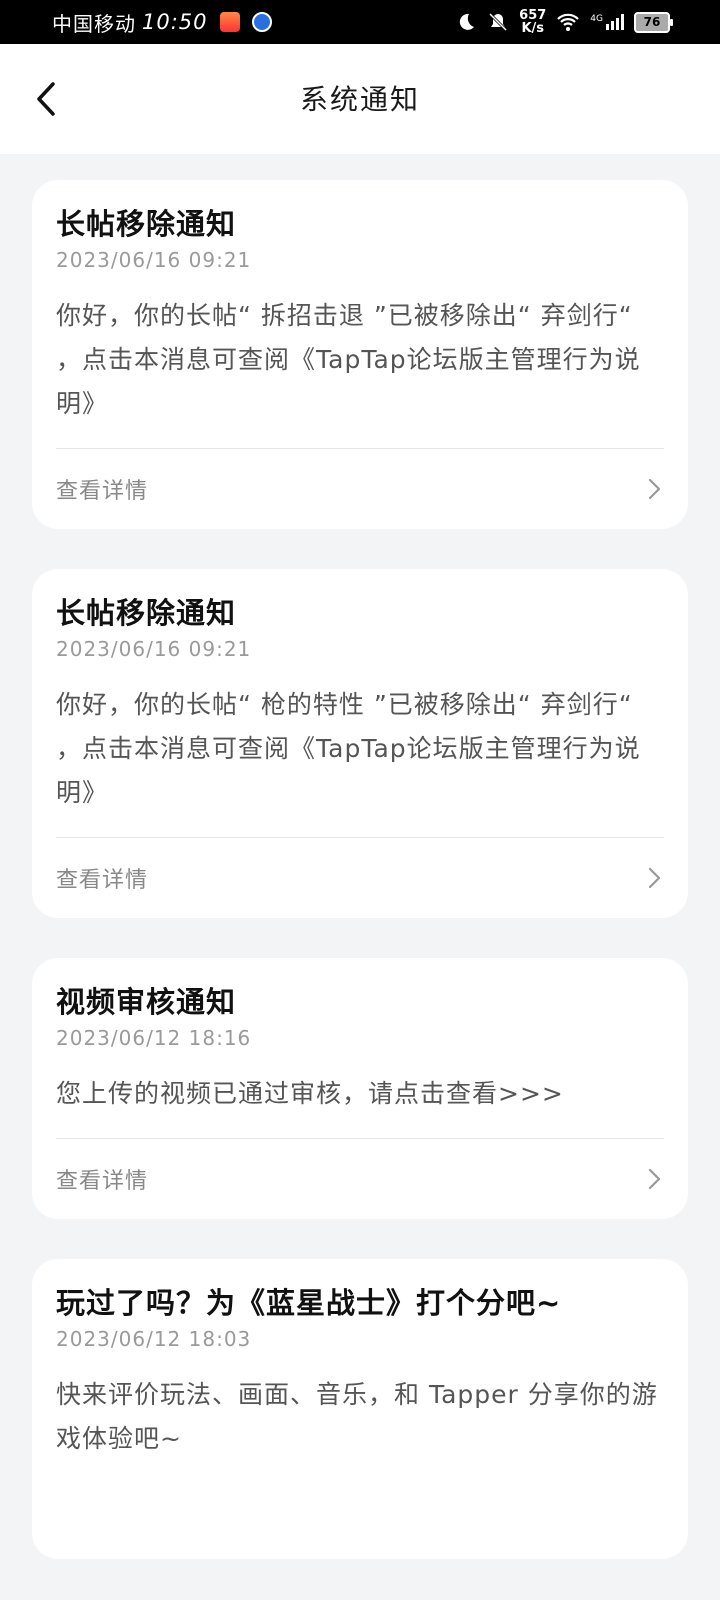 The width and height of the screenshot is (720, 1600). I want to click on app-header: 系统通知, so click(360, 99).